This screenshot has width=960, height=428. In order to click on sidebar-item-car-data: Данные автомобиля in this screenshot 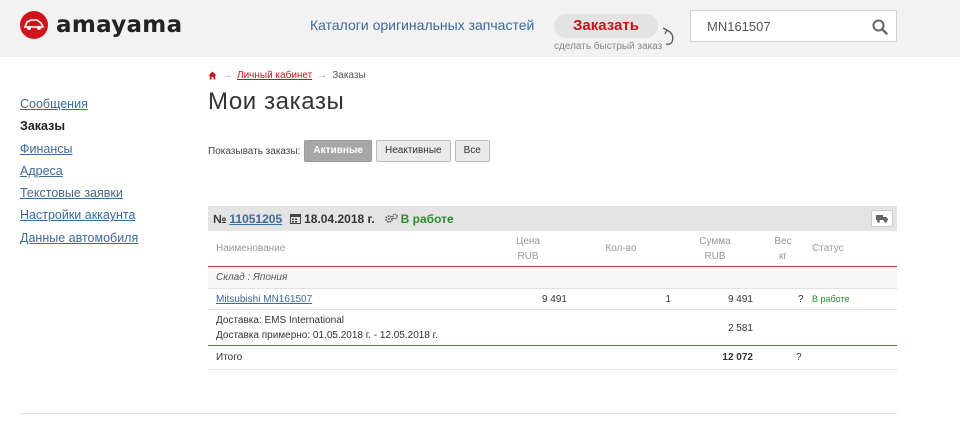, I will do `click(79, 238)`.